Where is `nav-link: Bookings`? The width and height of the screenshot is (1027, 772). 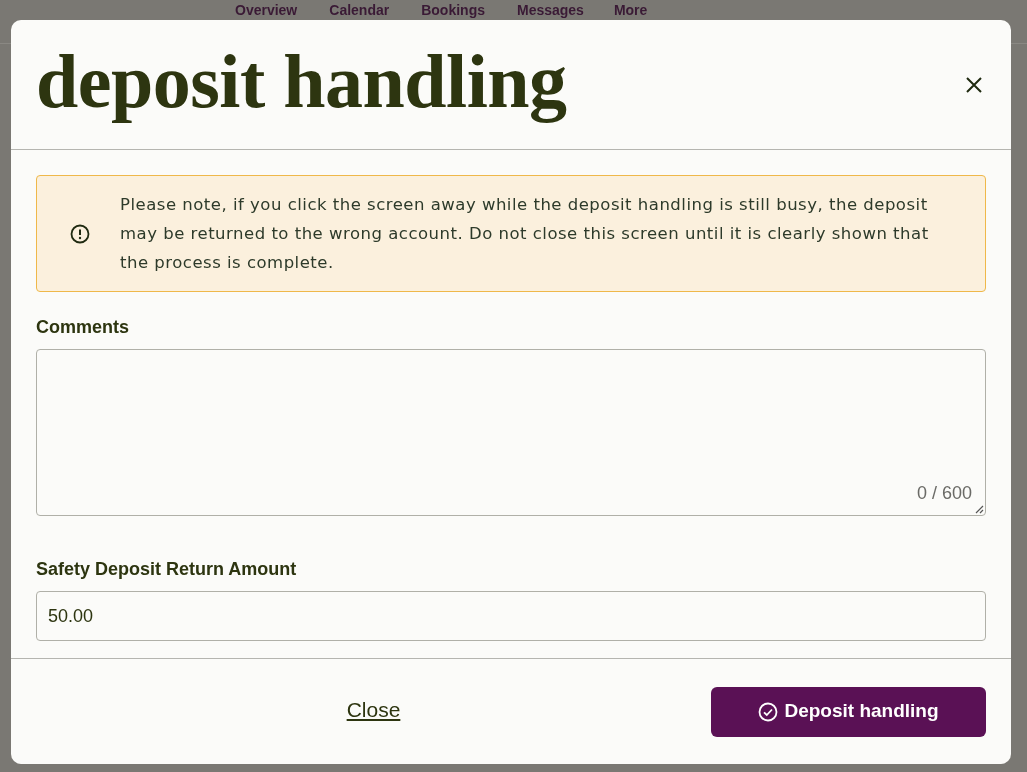
nav-link: Bookings is located at coordinates (453, 10).